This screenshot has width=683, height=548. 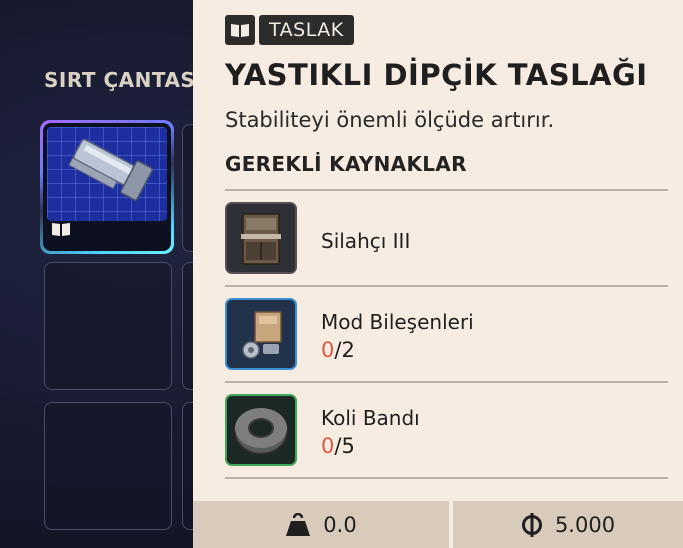 I want to click on item-description: Stabiliteyi önemli ölçüde artırır., so click(x=390, y=120).